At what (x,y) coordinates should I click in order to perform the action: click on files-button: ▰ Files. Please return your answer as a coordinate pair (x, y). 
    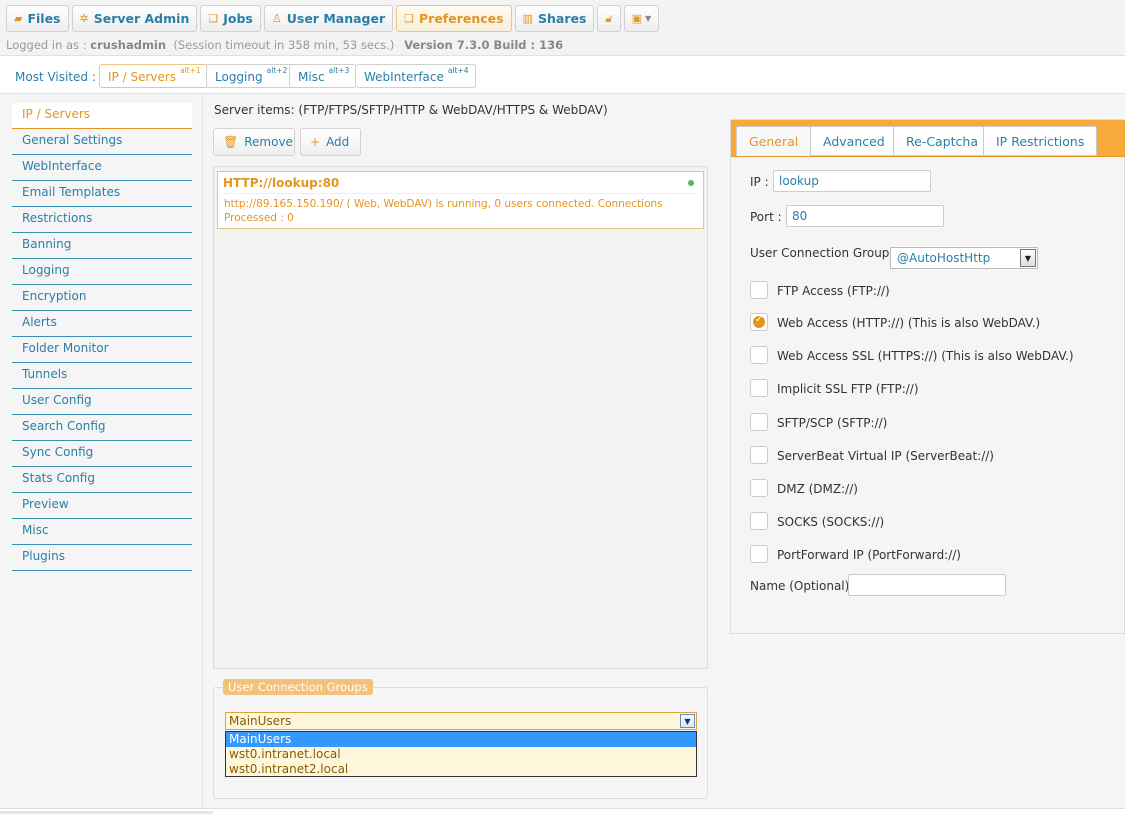
    Looking at the image, I should click on (37, 18).